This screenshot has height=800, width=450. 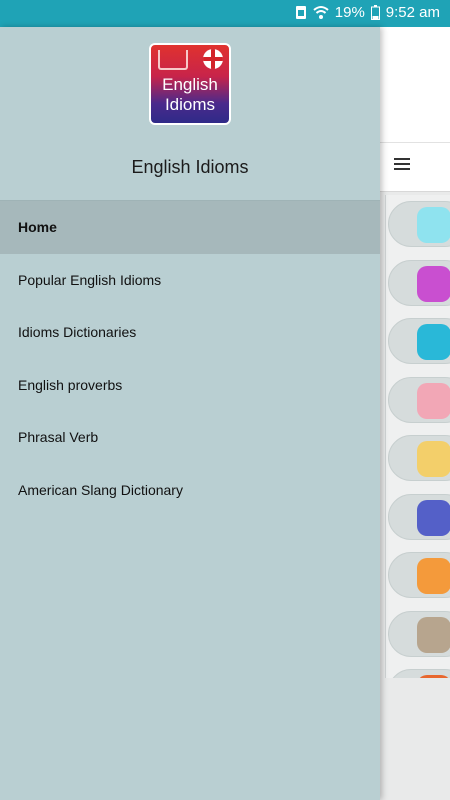 What do you see at coordinates (321, 12) in the screenshot?
I see `wifi-icon` at bounding box center [321, 12].